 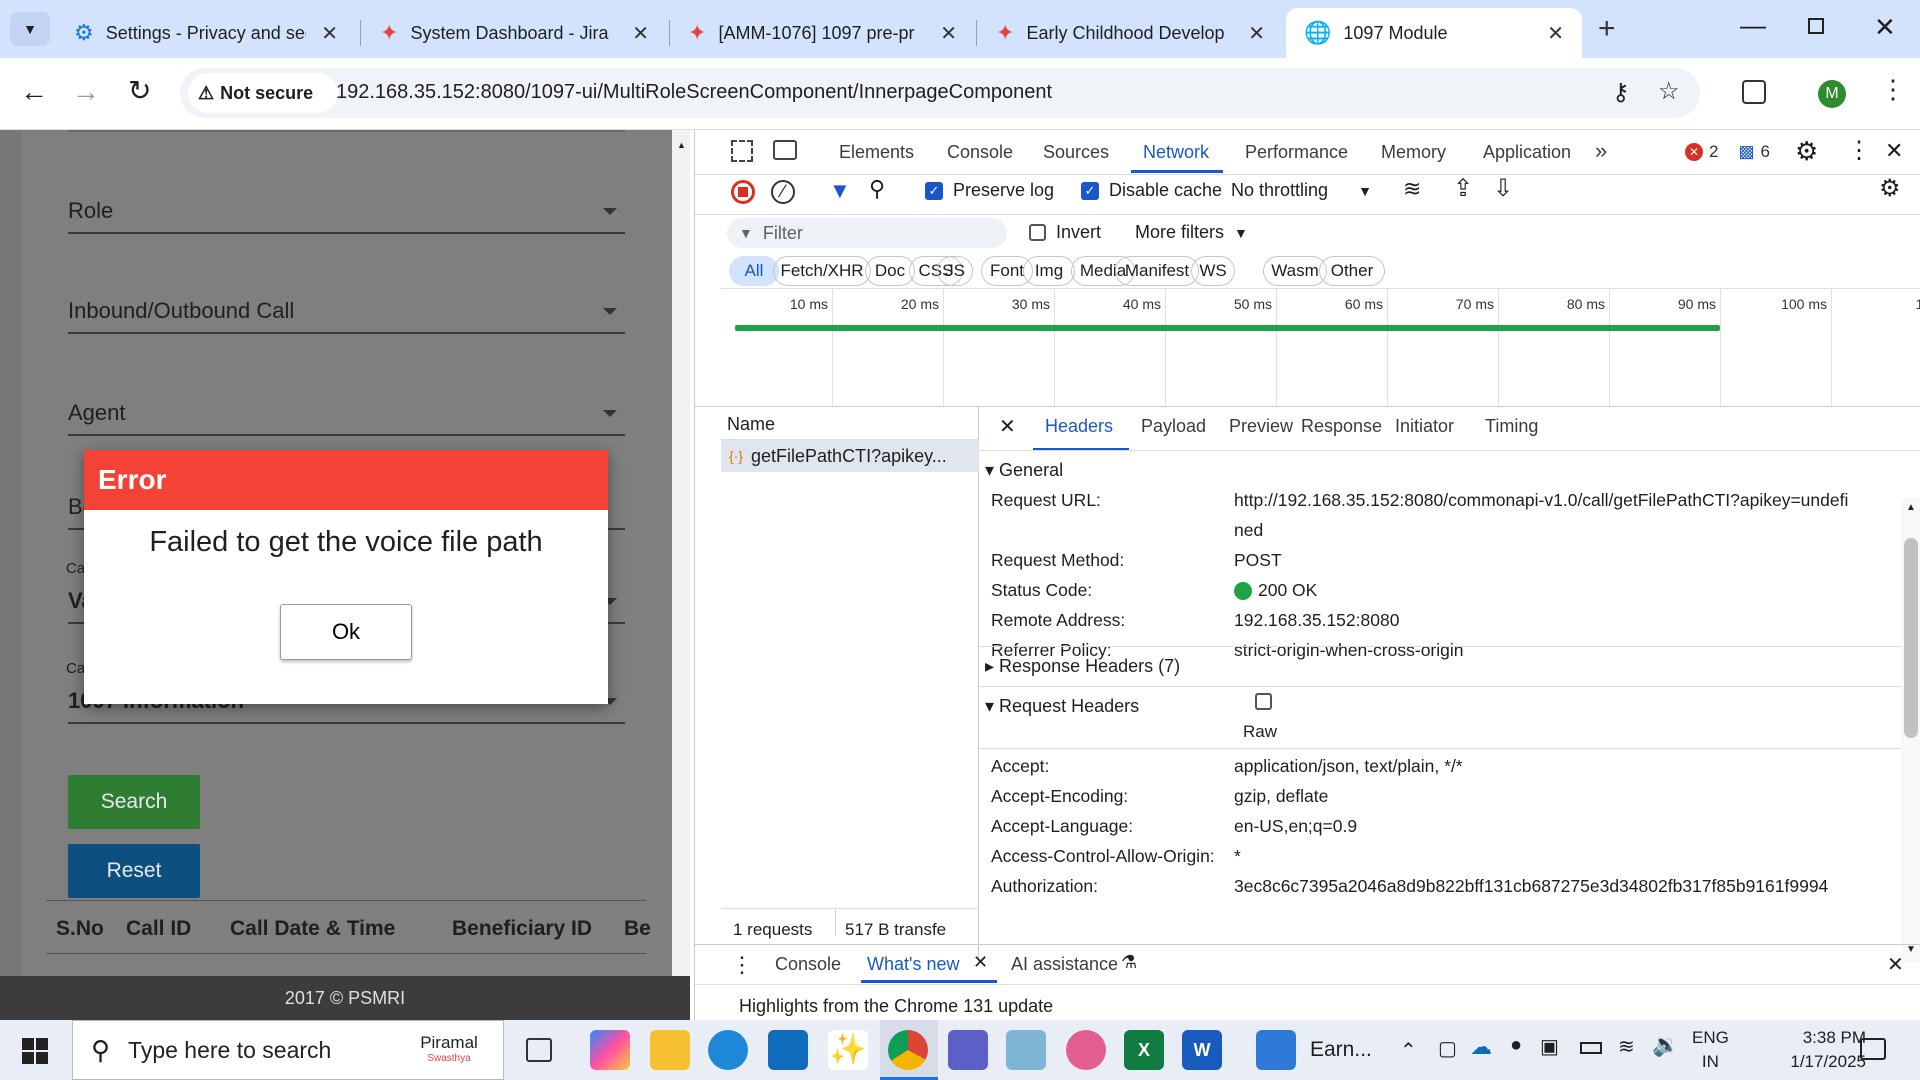 What do you see at coordinates (1727, 152) in the screenshot?
I see `error-count-badge: ✕ 2 ▩ 6` at bounding box center [1727, 152].